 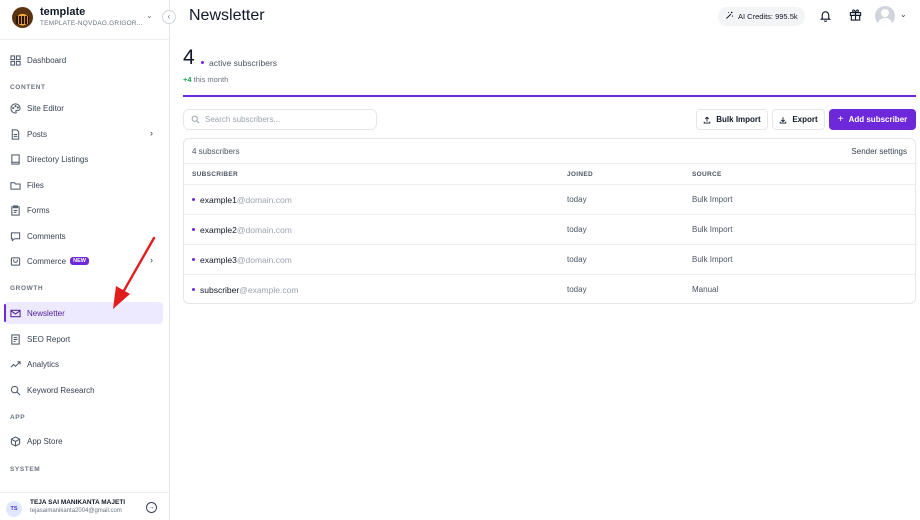 What do you see at coordinates (15, 364) in the screenshot?
I see `analytics-icon` at bounding box center [15, 364].